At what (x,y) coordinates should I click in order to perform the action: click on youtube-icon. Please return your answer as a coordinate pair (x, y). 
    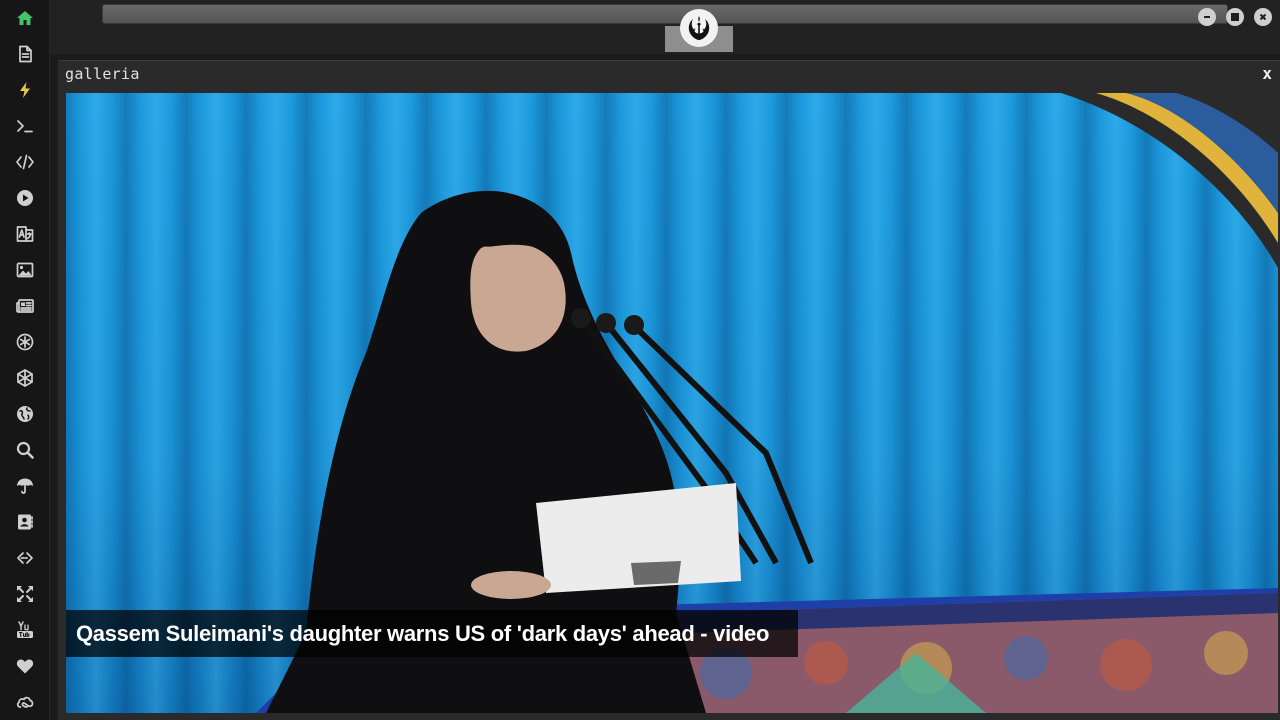
    Looking at the image, I should click on (25, 630).